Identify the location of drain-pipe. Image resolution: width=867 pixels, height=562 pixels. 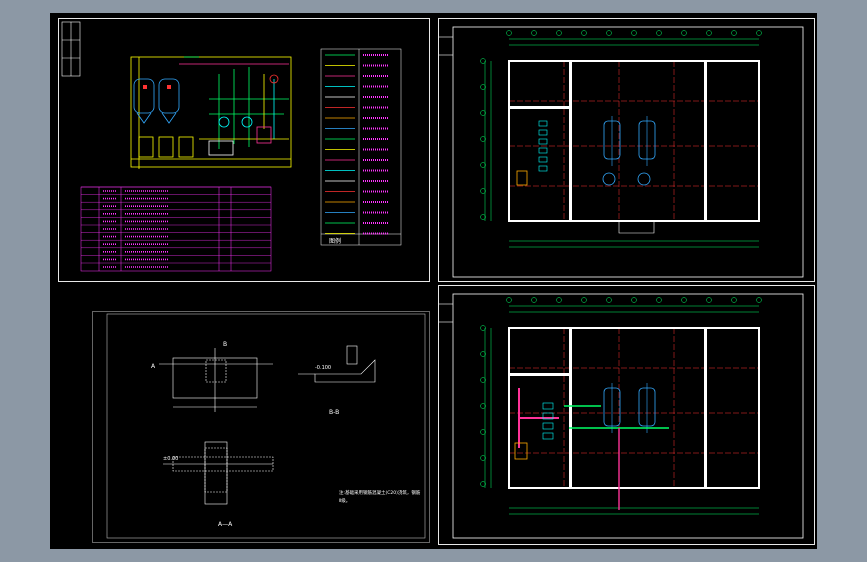
(636, 227).